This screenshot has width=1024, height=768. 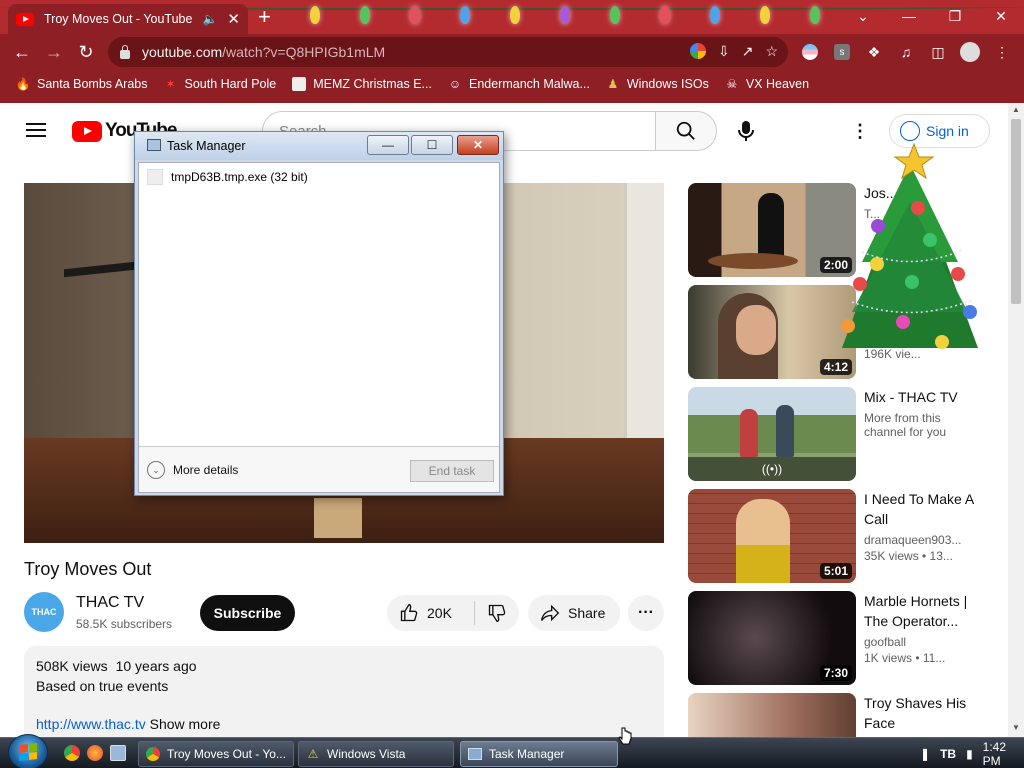 I want to click on task-manager-title: Task Manager, so click(x=206, y=146).